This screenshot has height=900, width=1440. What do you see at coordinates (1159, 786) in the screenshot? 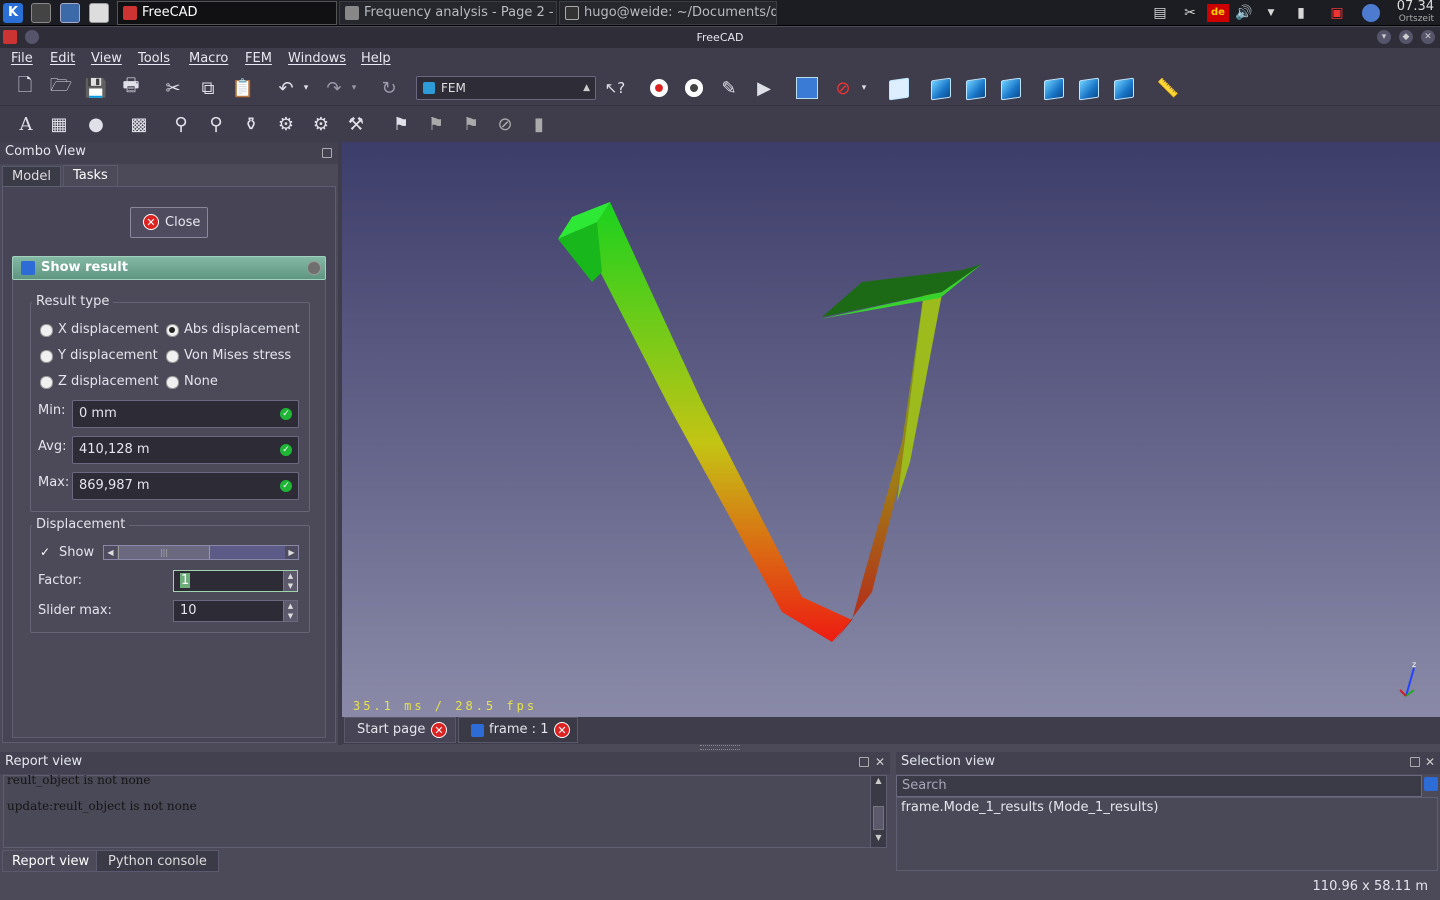
I see `selection-search-input: Search` at bounding box center [1159, 786].